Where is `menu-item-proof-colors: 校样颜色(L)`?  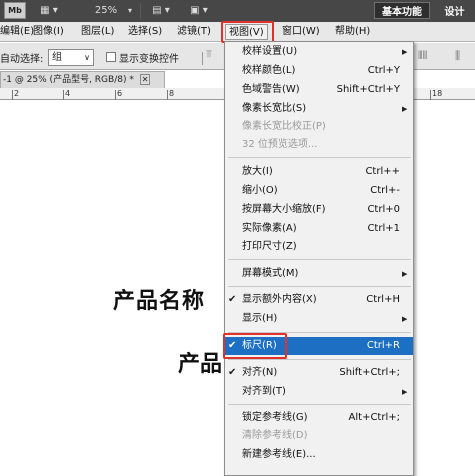 menu-item-proof-colors: 校样颜色(L) is located at coordinates (268, 71).